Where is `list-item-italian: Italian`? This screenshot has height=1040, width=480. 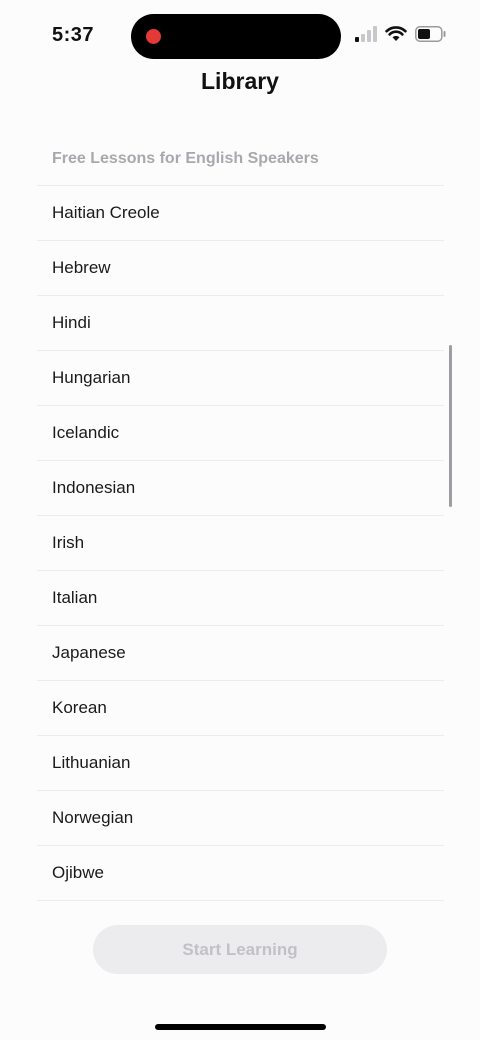 list-item-italian: Italian is located at coordinates (240, 598).